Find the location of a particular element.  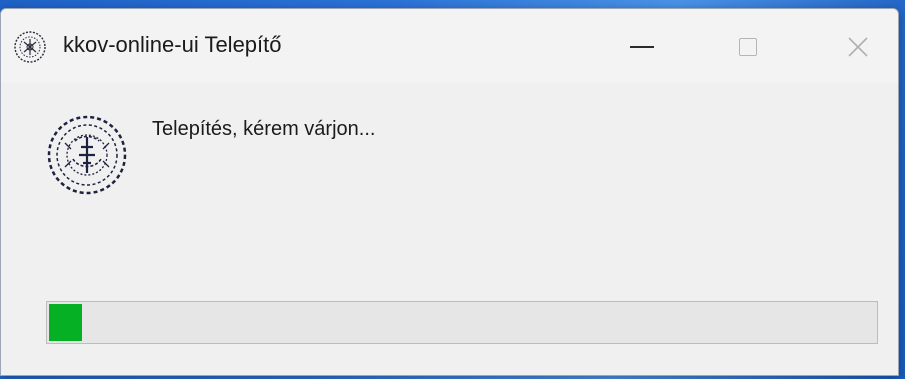

maximize-icon is located at coordinates (748, 47).